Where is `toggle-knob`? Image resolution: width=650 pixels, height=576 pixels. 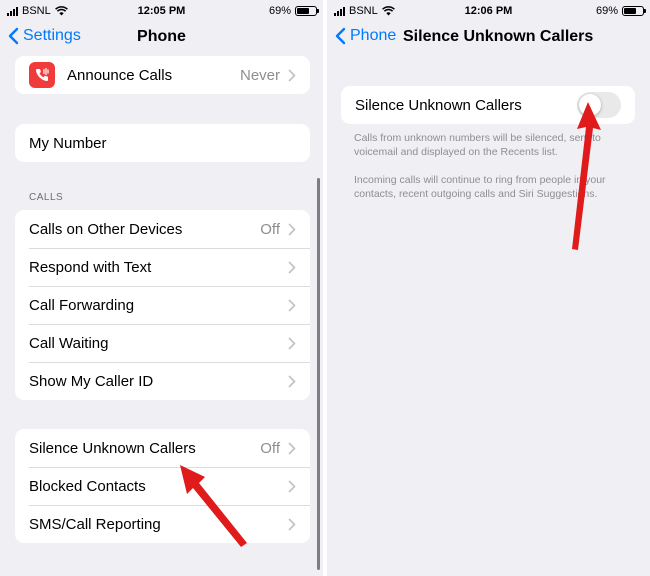
toggle-knob is located at coordinates (590, 105).